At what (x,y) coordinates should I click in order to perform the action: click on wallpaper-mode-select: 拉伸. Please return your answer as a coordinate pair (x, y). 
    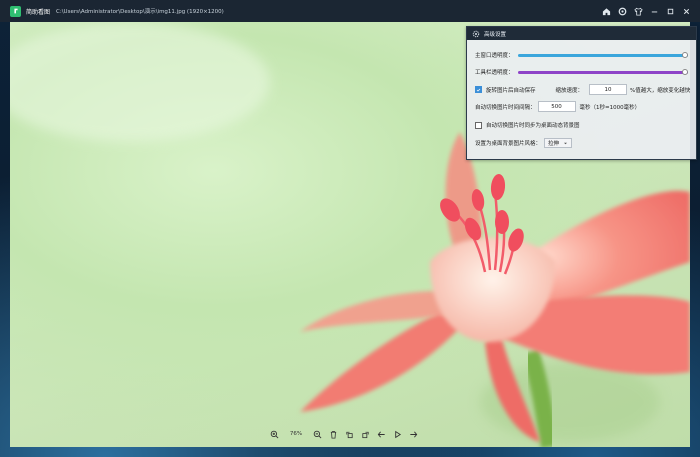
    Looking at the image, I should click on (558, 143).